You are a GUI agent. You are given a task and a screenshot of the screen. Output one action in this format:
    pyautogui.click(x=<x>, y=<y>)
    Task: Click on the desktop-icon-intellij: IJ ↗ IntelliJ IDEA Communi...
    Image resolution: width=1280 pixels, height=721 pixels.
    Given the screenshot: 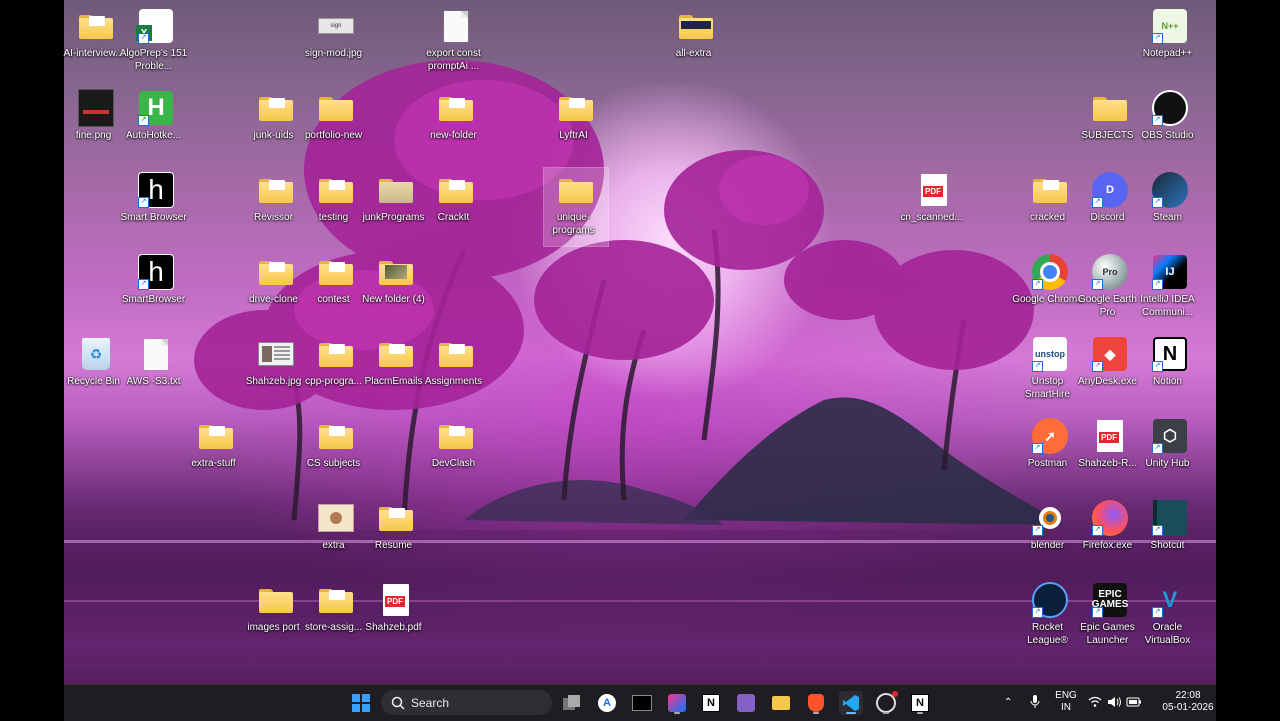 What is the action you would take?
    pyautogui.click(x=1170, y=289)
    